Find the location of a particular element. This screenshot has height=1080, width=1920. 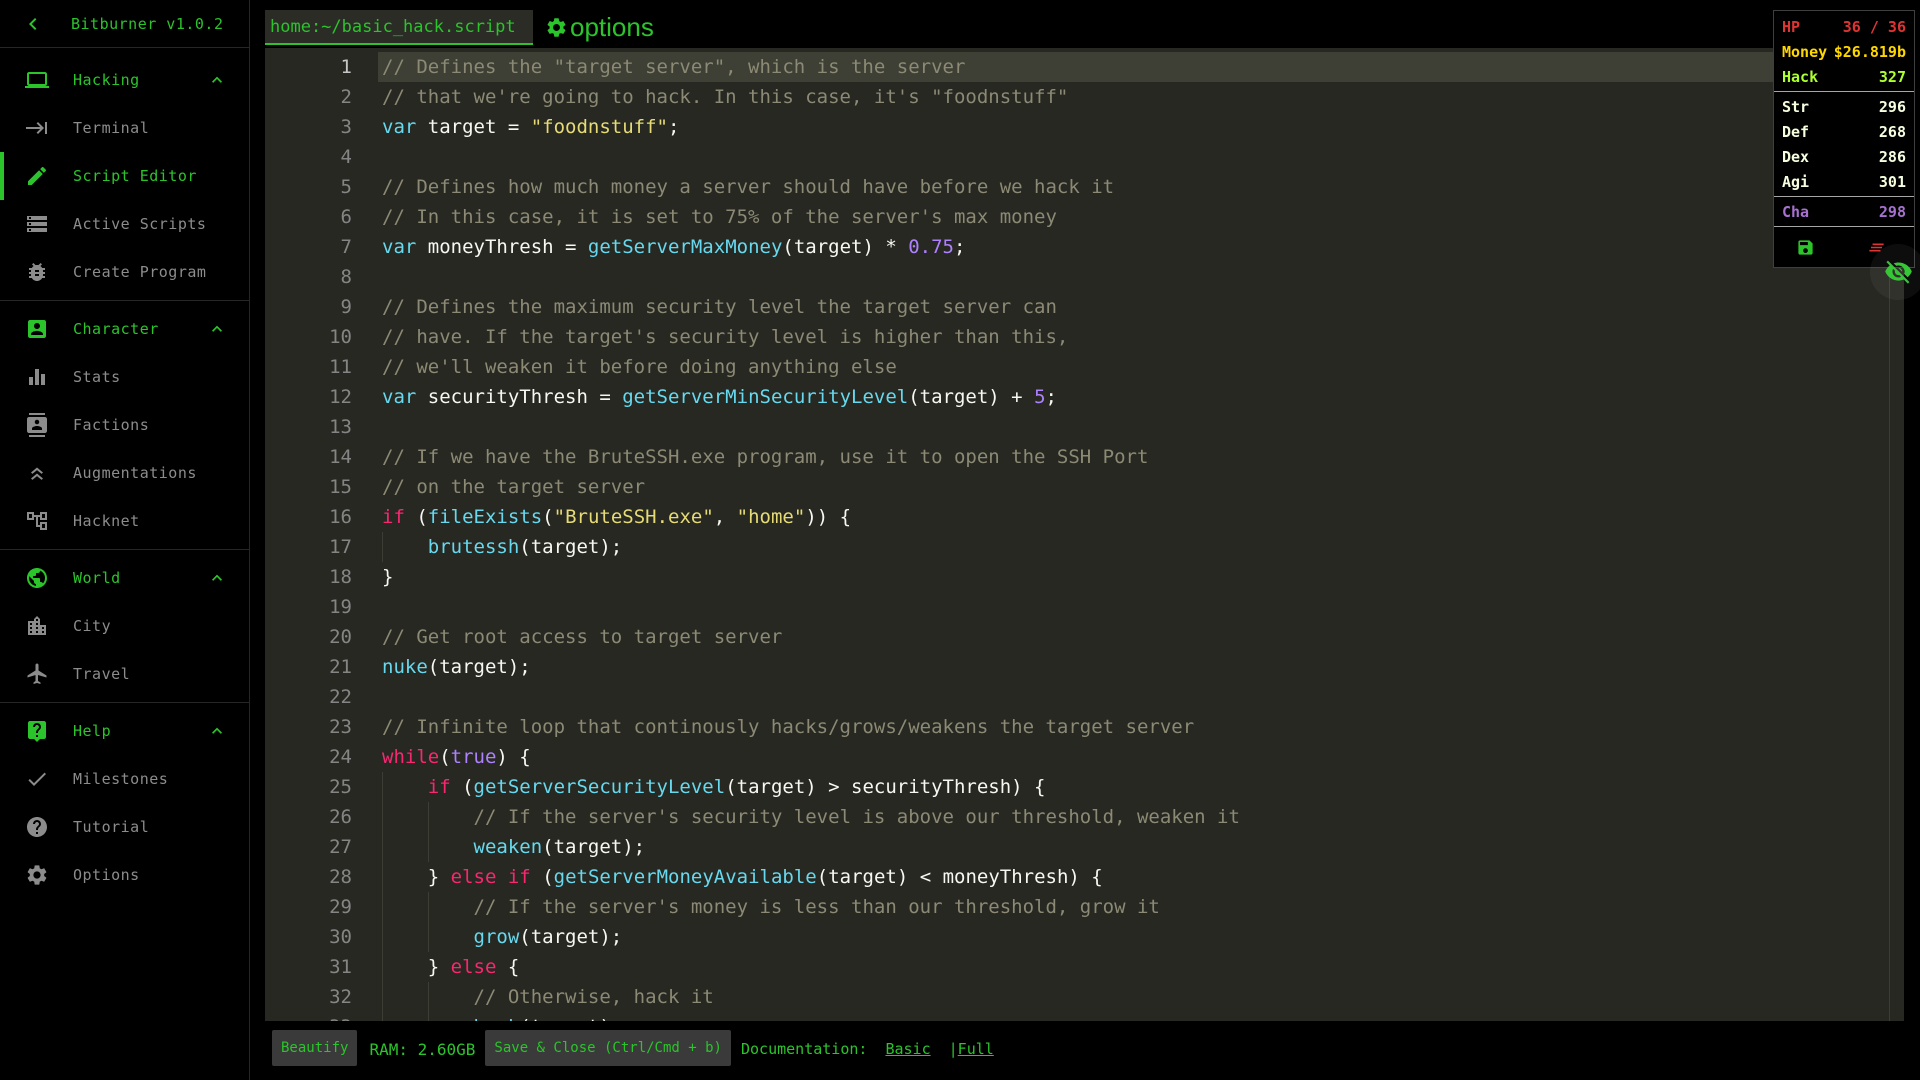

stat-label: Cha is located at coordinates (1796, 211).